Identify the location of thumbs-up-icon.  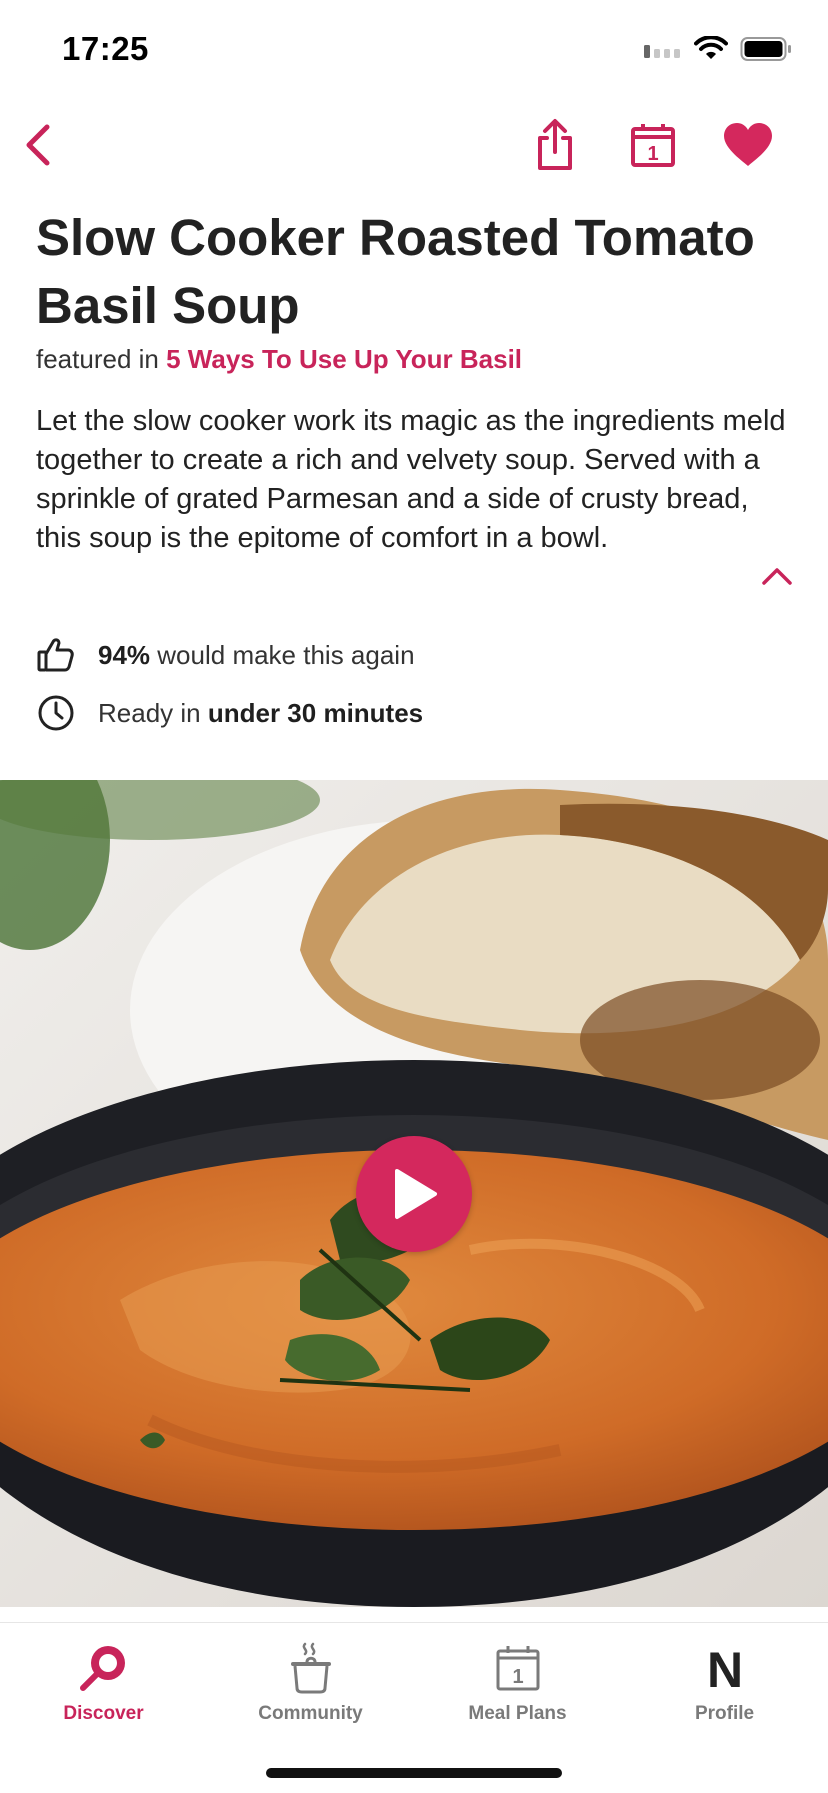
(55, 655).